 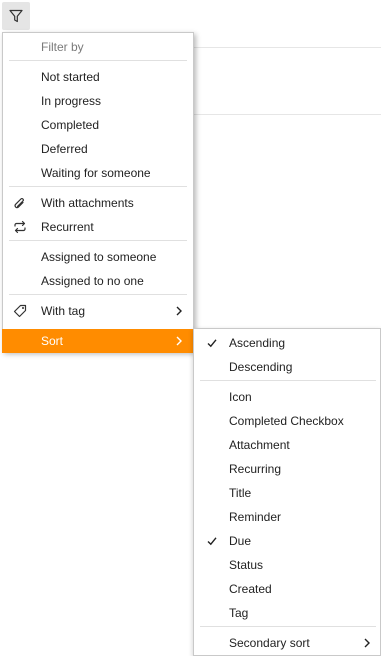 I want to click on filter-funnel-icon, so click(x=16, y=16).